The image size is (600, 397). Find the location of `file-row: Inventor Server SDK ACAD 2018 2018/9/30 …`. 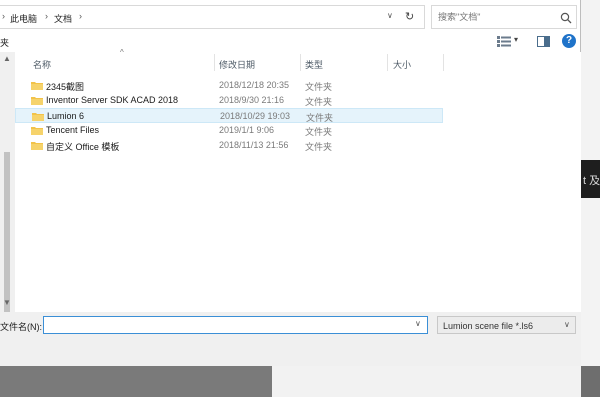

file-row: Inventor Server SDK ACAD 2018 2018/9/30 … is located at coordinates (229, 100).